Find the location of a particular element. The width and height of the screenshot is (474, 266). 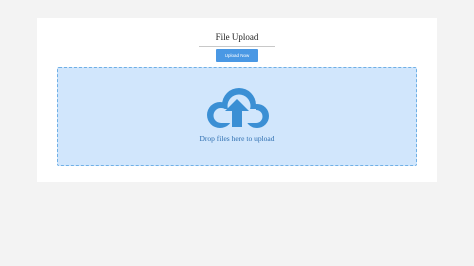

cloud-upload-icon is located at coordinates (238, 108).